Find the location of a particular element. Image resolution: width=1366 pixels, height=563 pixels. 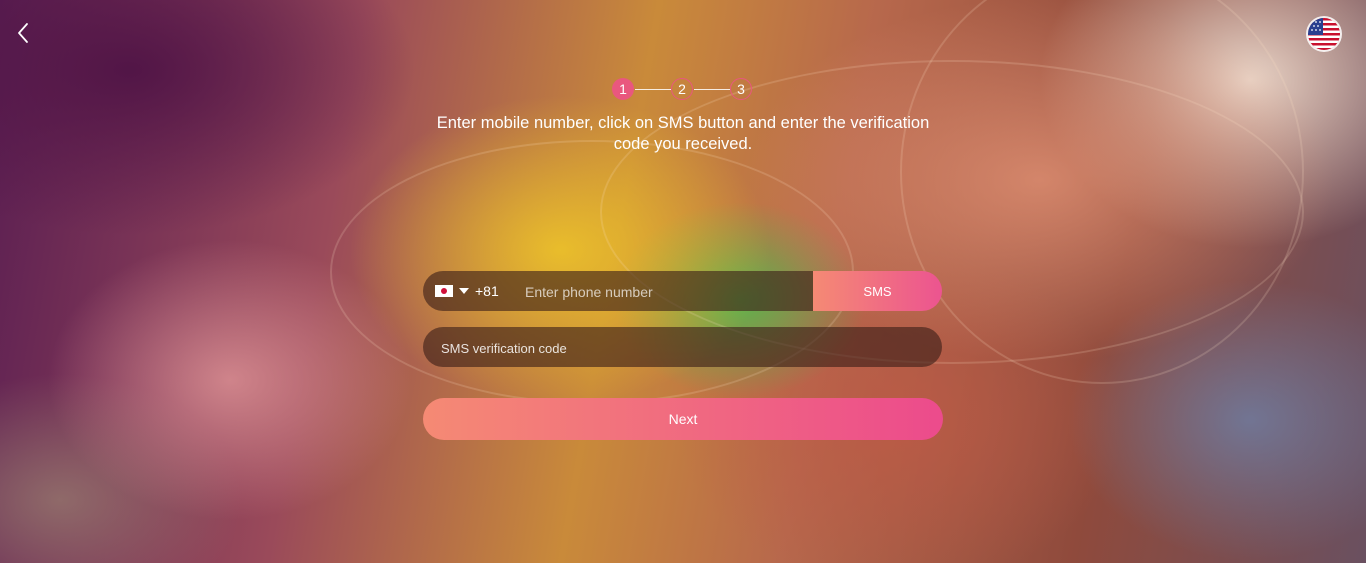

verification-code-field is located at coordinates (682, 348).